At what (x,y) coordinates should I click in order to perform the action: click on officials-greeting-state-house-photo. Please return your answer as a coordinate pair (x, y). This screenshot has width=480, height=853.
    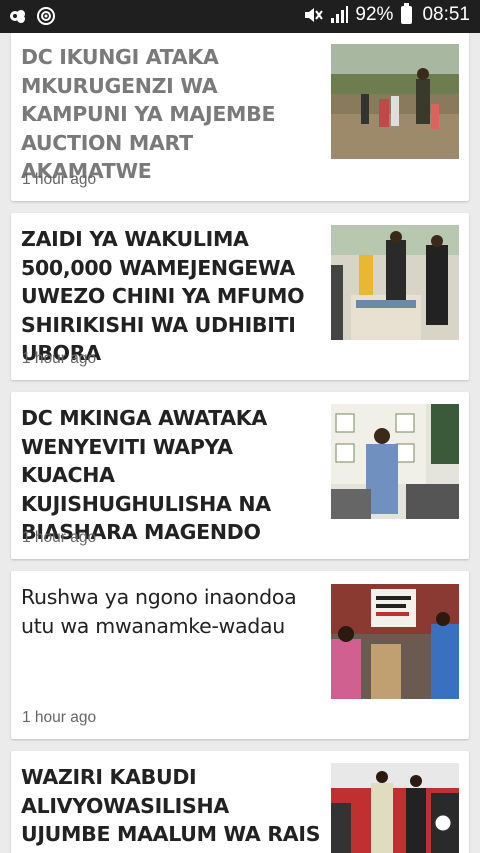
    Looking at the image, I should click on (395, 808).